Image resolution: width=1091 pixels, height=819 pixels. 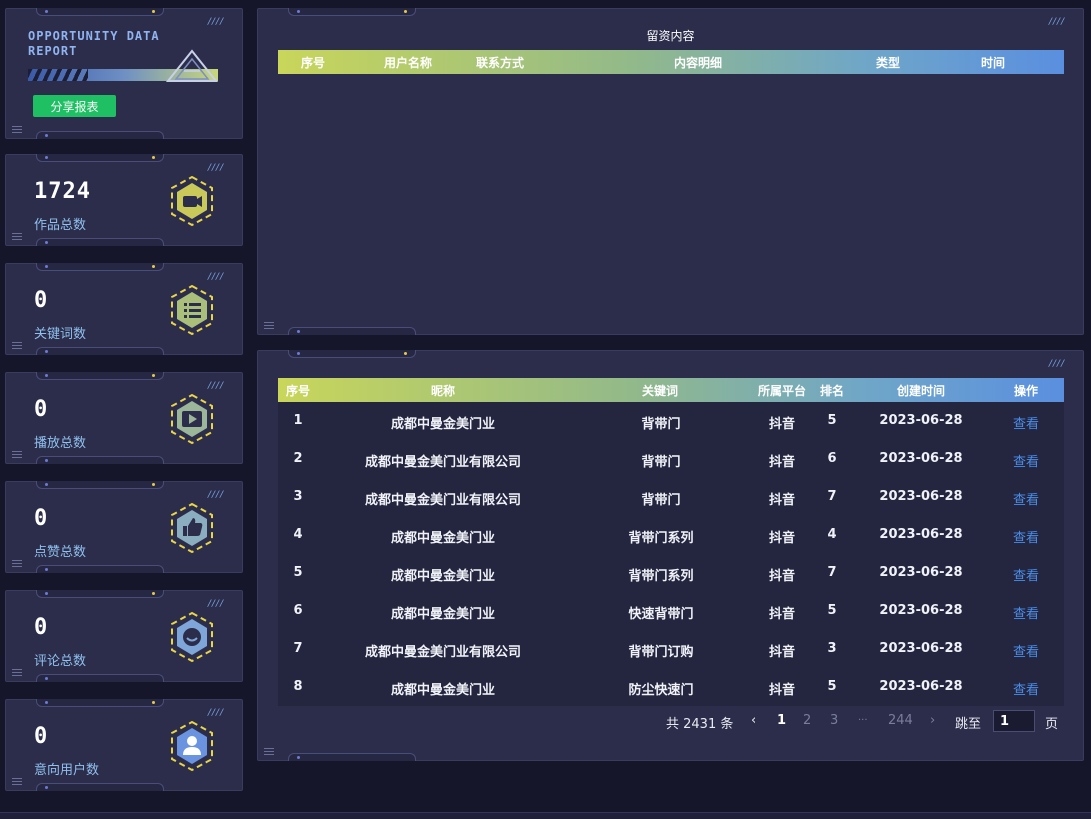 I want to click on report-stripes-decoration, so click(x=58, y=75).